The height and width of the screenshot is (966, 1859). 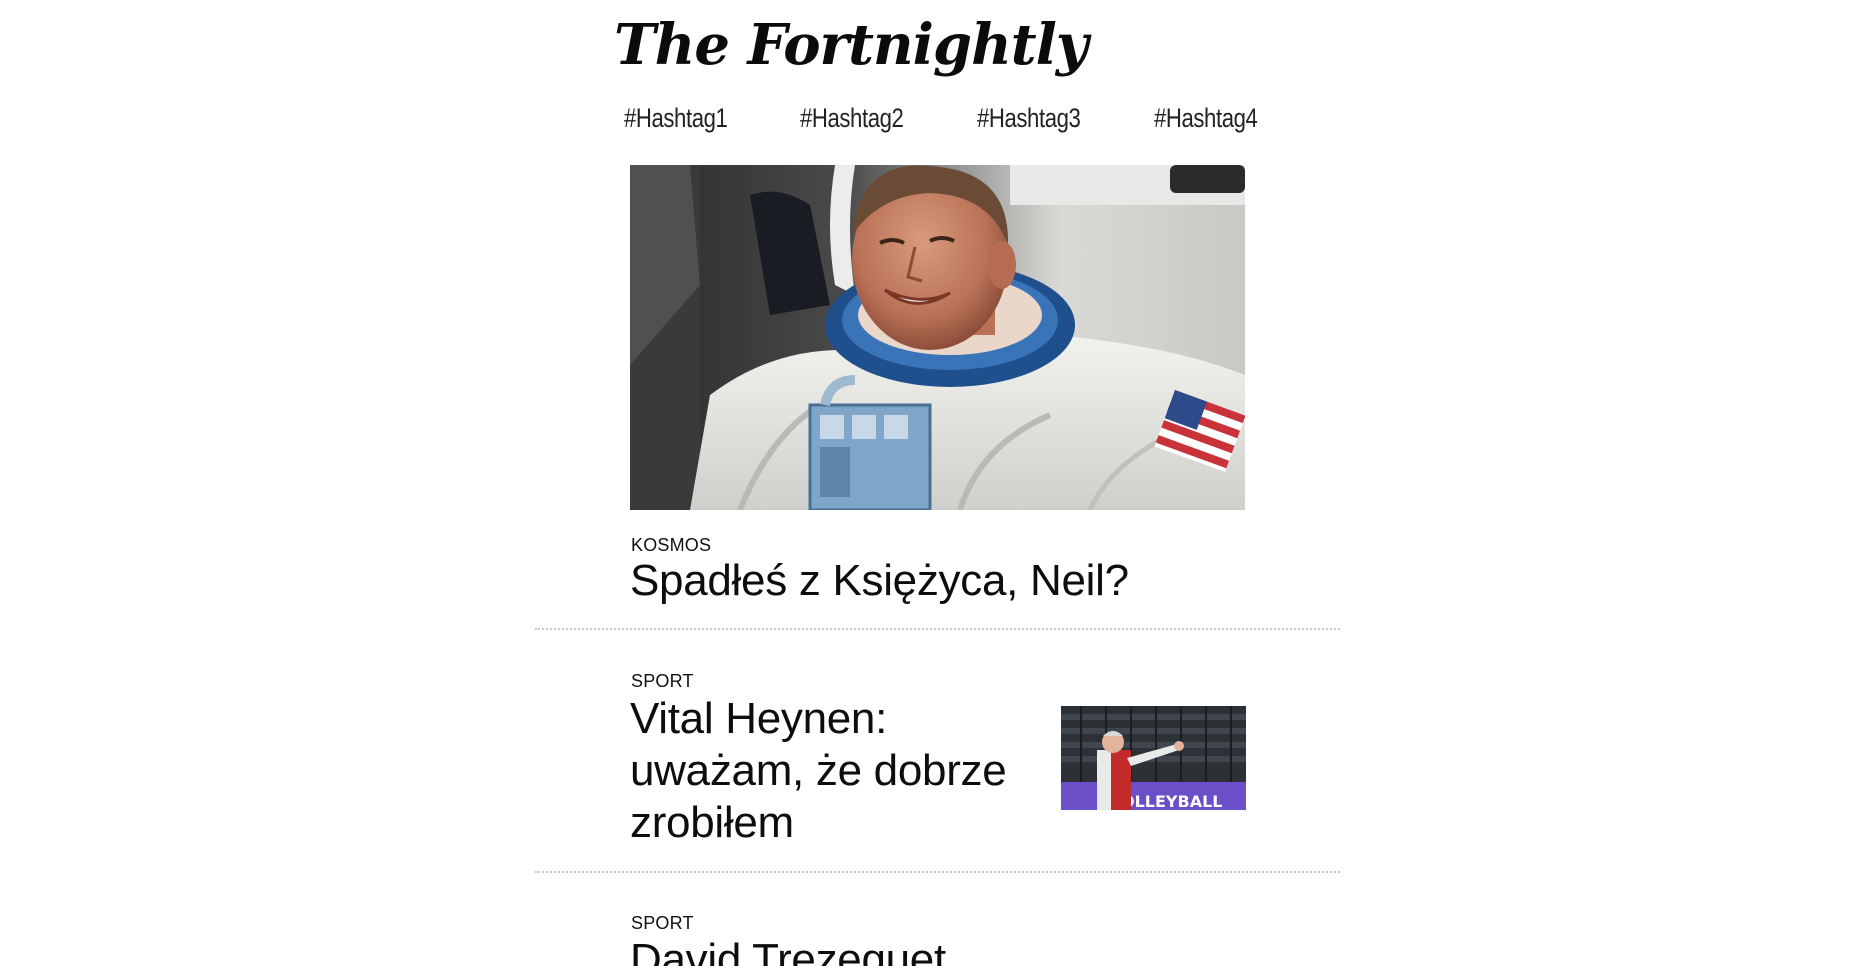 I want to click on article-2-headline: Vital Heynen: uważam, że dobrze zrobiłem, so click(x=818, y=771).